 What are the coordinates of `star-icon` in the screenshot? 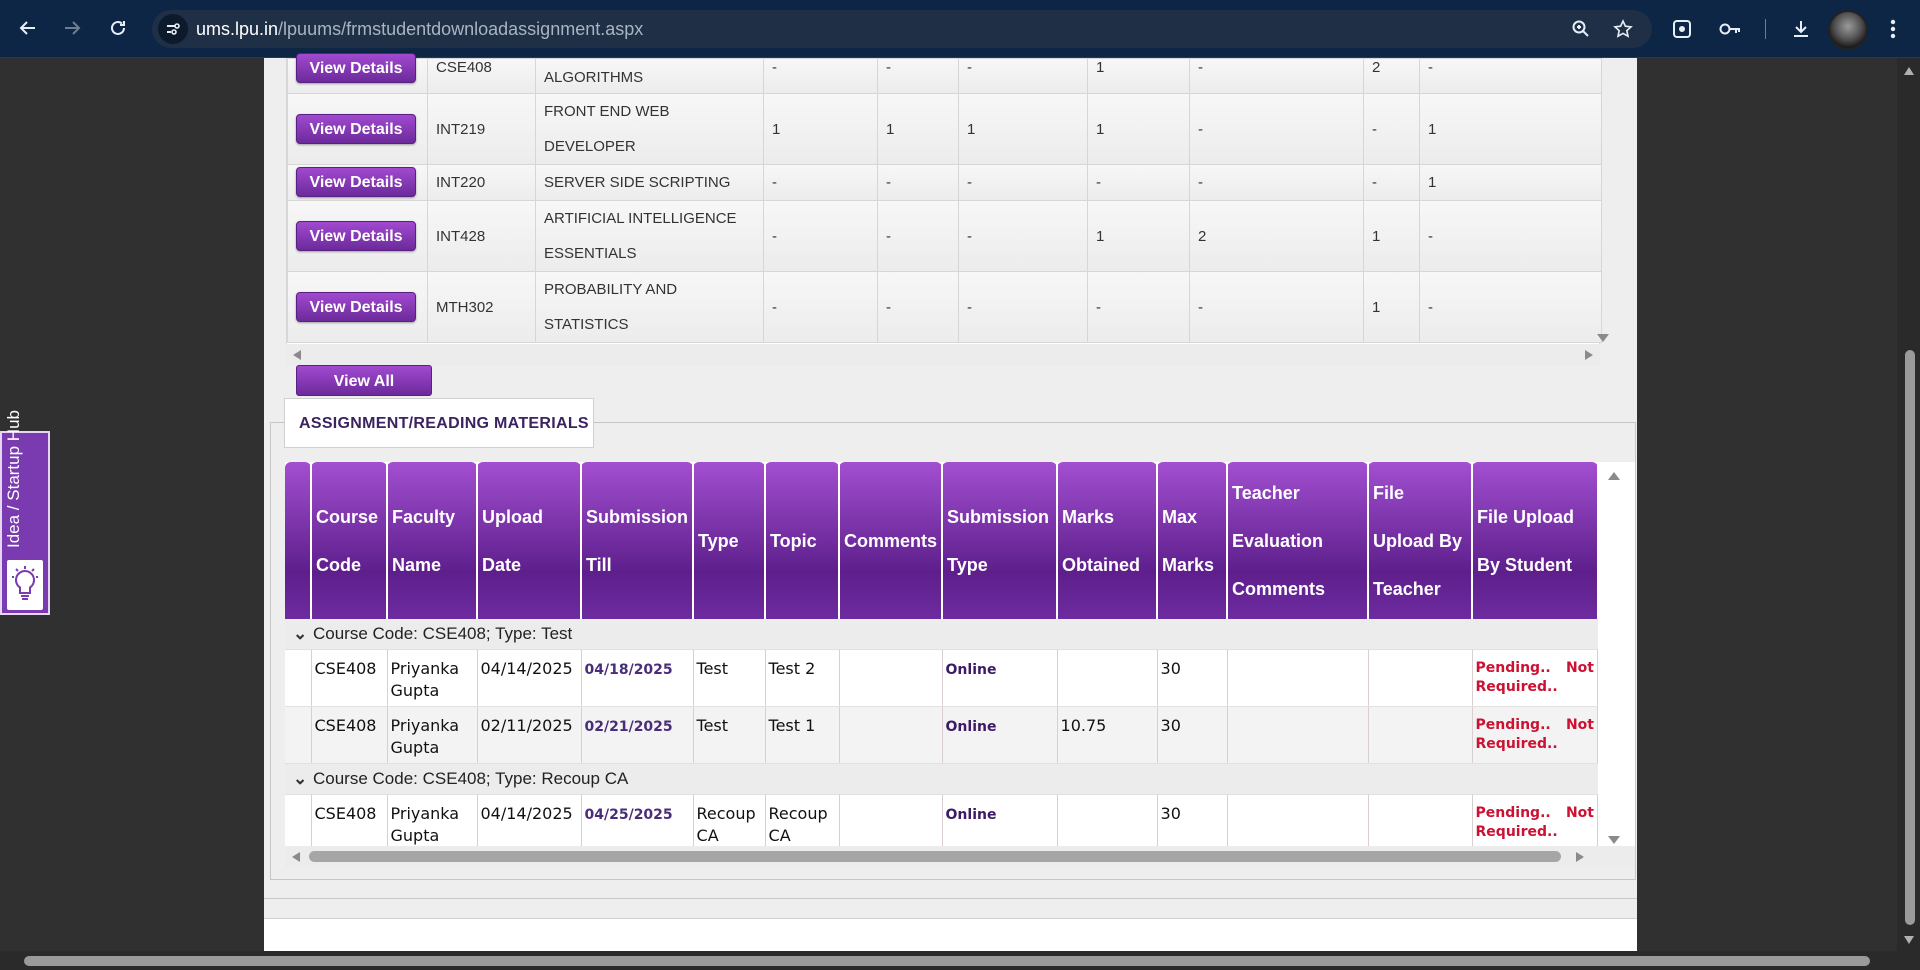 It's located at (1623, 29).